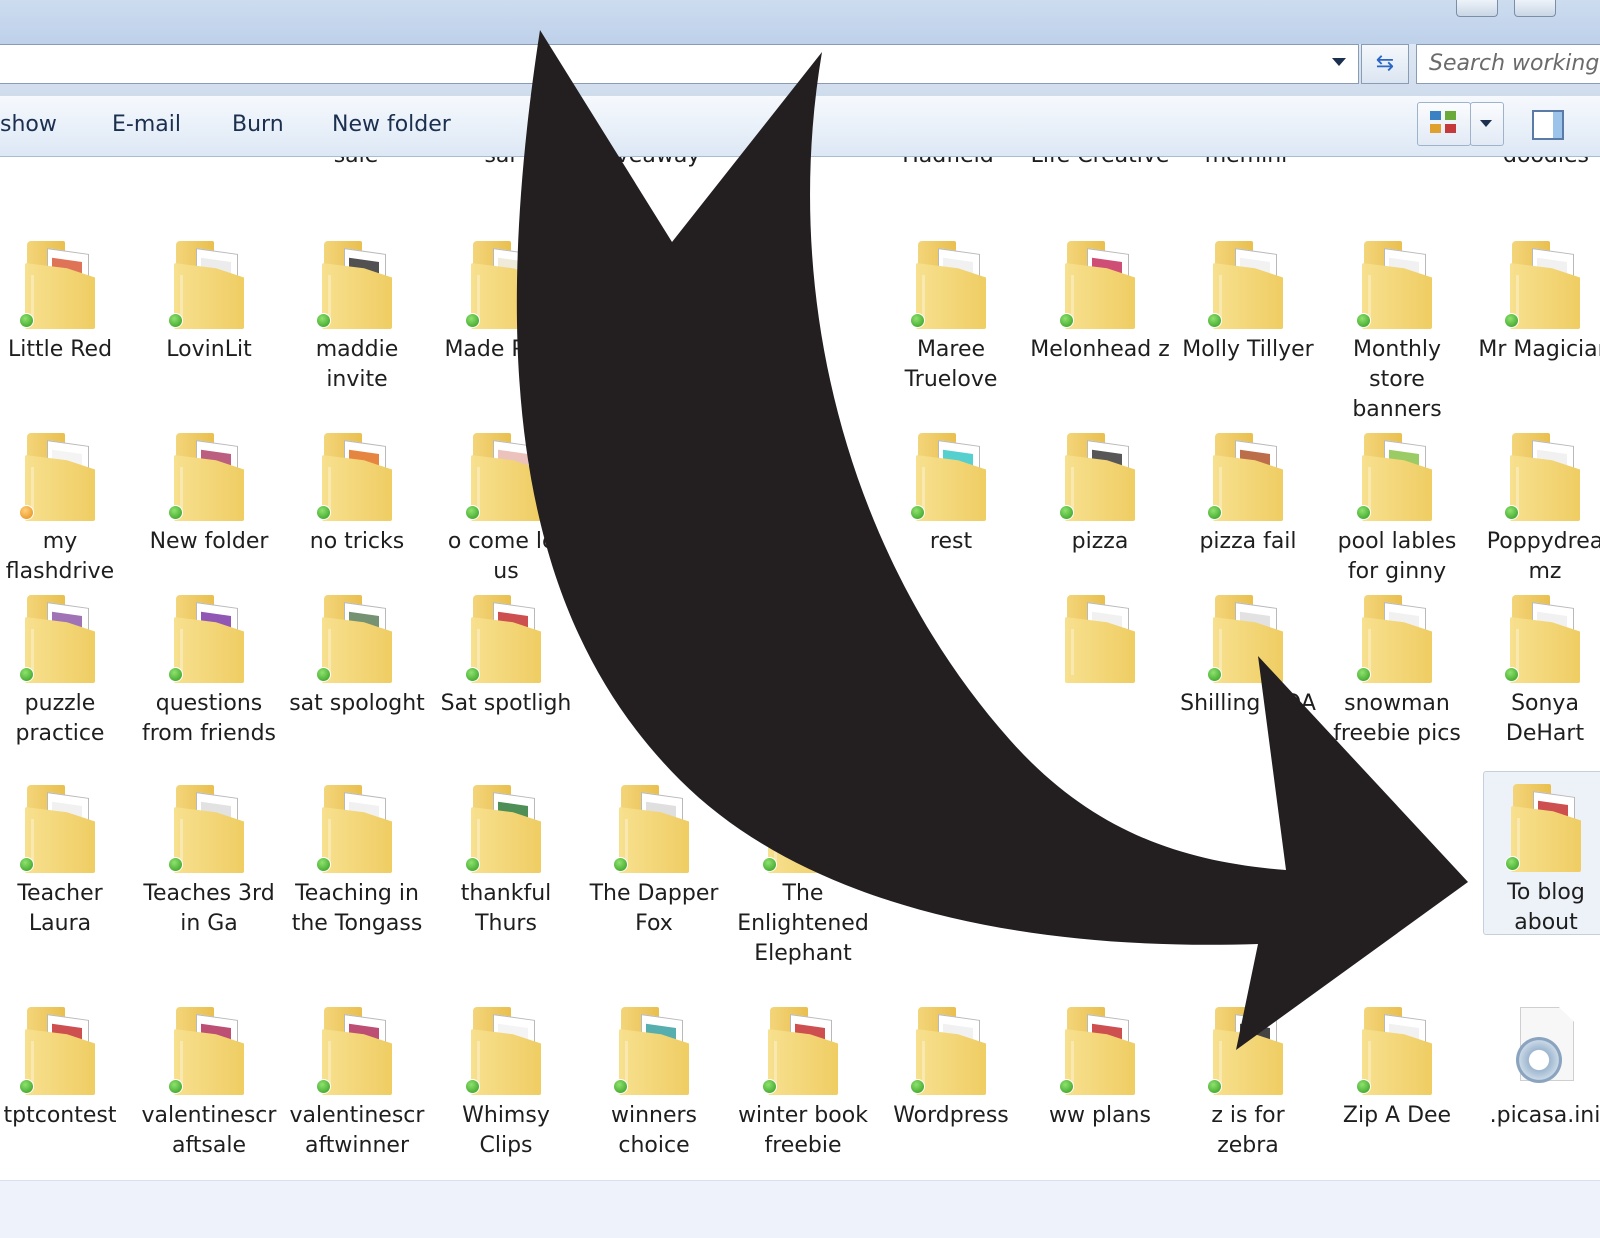  What do you see at coordinates (506, 508) in the screenshot?
I see `folder-item: o come let us` at bounding box center [506, 508].